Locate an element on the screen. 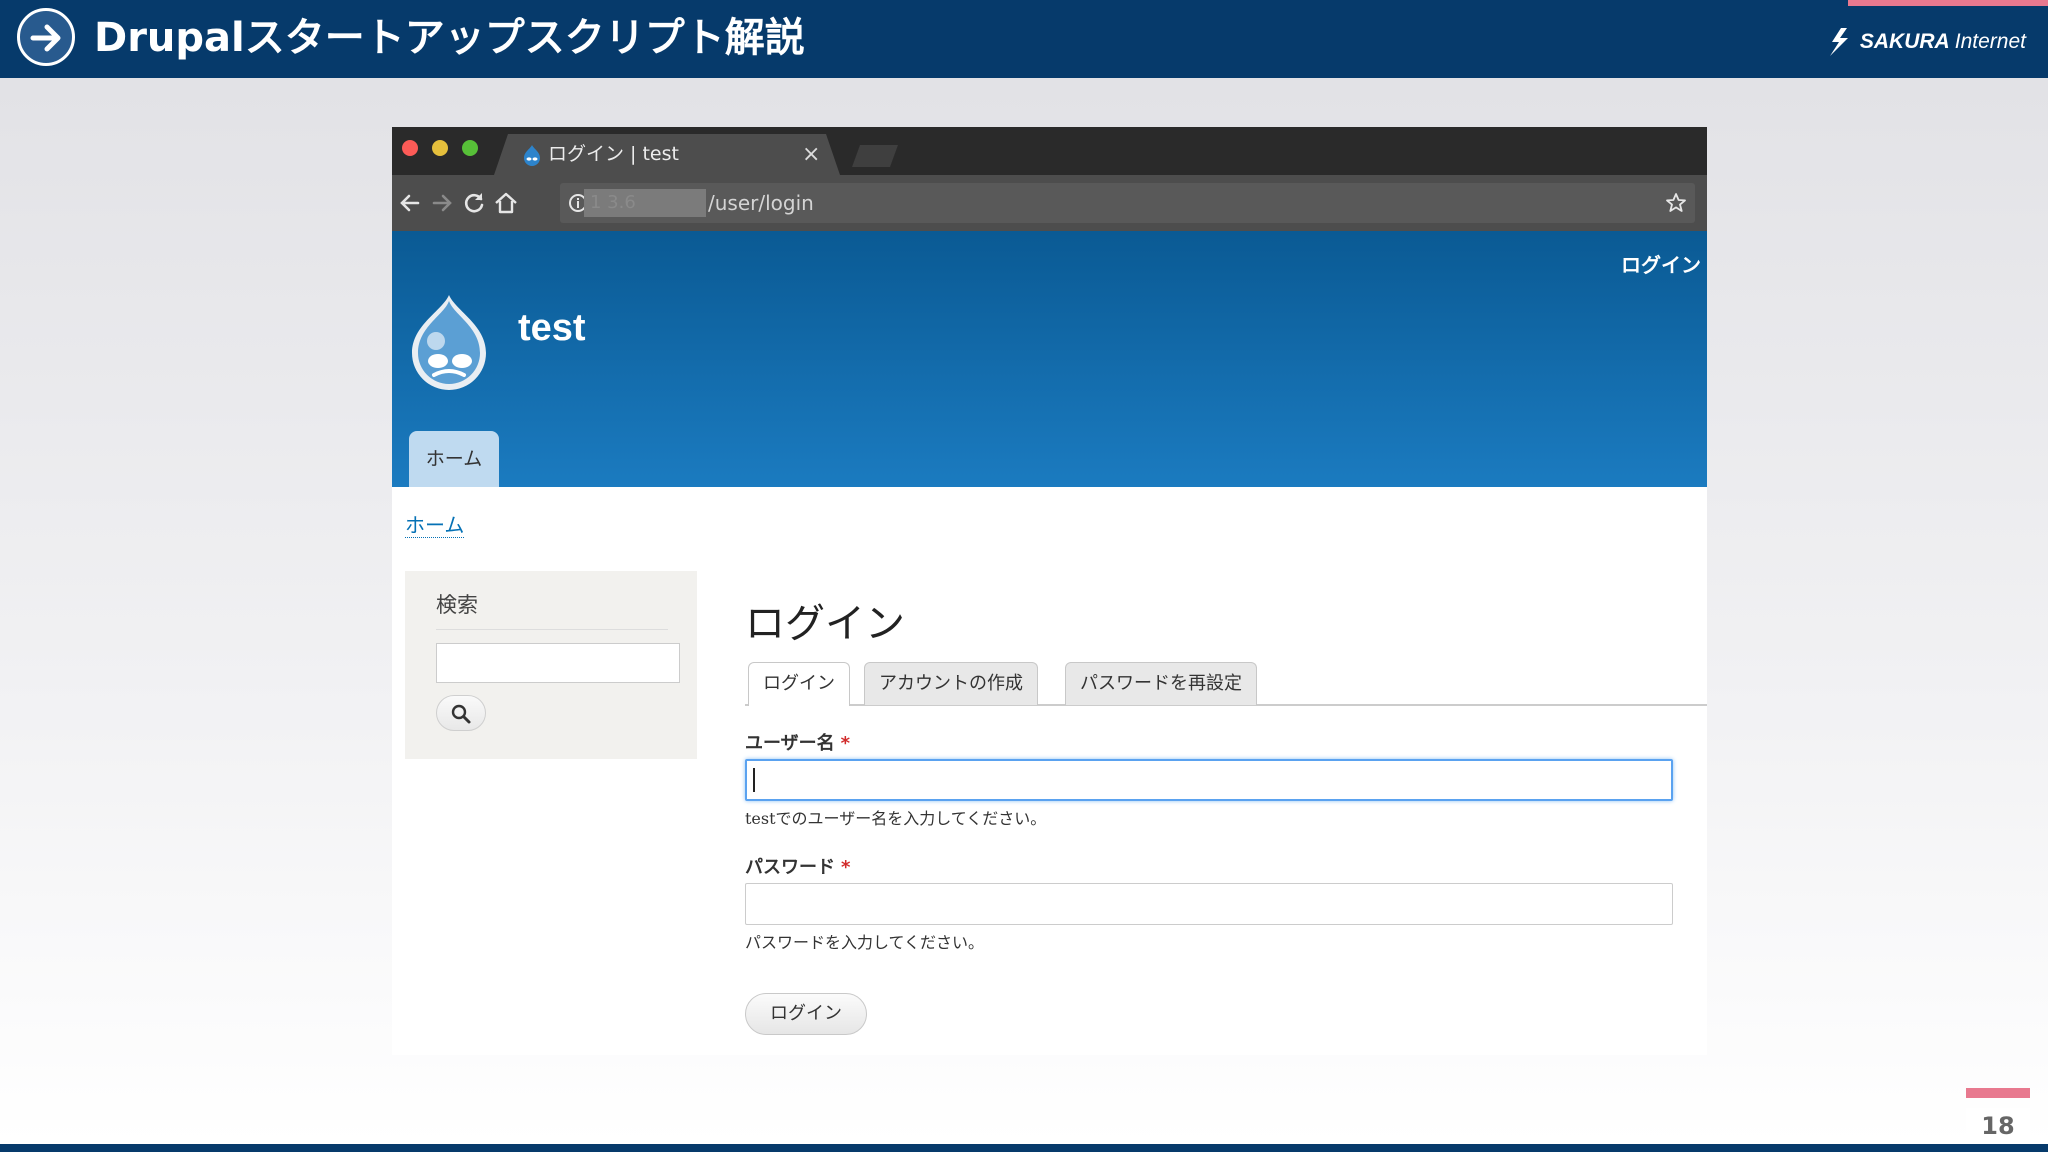 The width and height of the screenshot is (2048, 1152). page-marker is located at coordinates (1998, 1093).